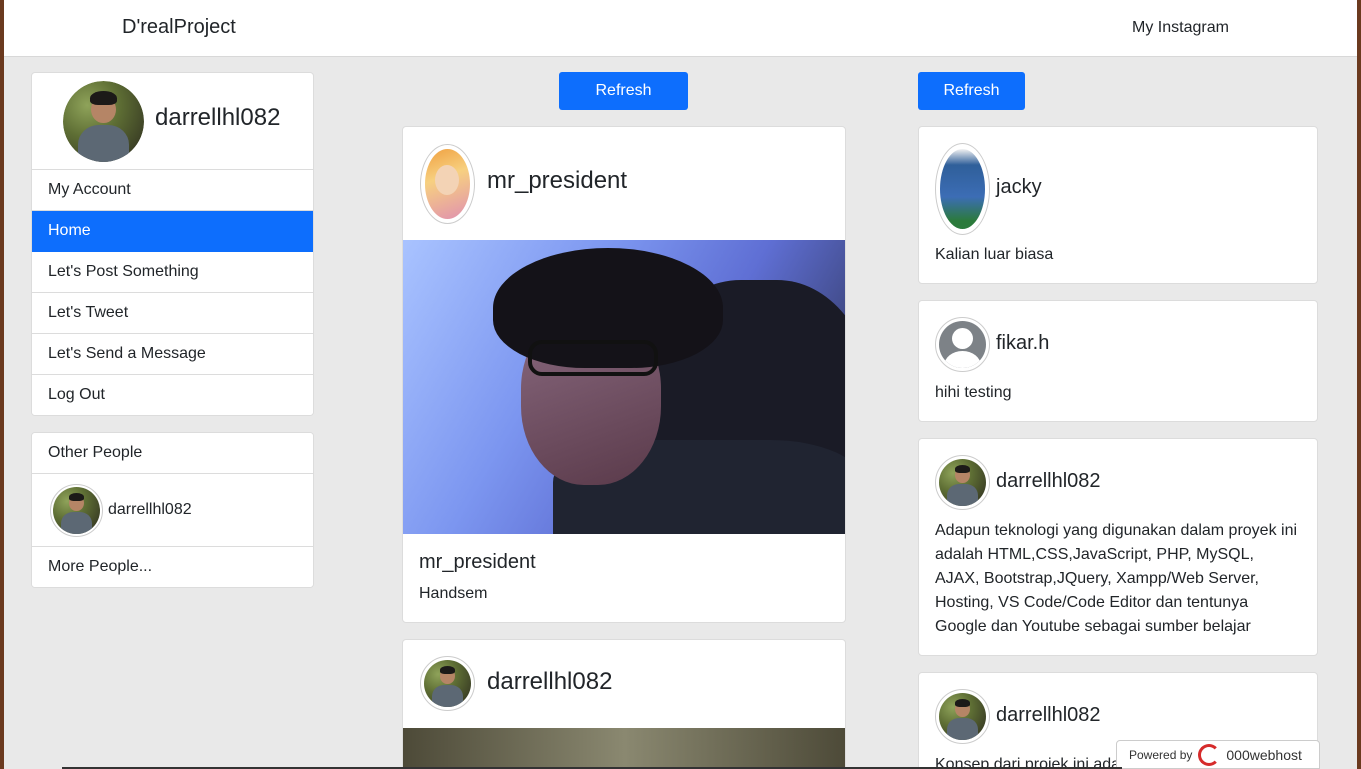  I want to click on post-author-name: darrellhl082, so click(549, 682).